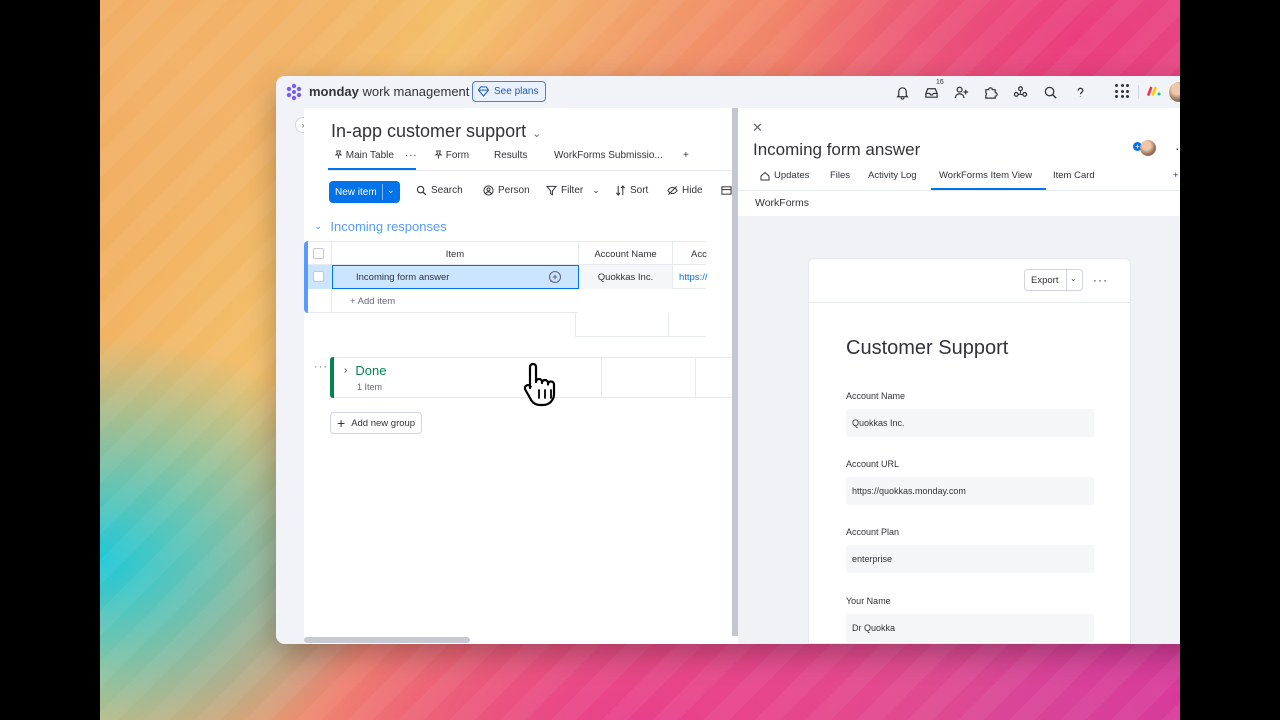 Image resolution: width=1280 pixels, height=720 pixels. I want to click on board-title: In-app customer support ⌄, so click(436, 131).